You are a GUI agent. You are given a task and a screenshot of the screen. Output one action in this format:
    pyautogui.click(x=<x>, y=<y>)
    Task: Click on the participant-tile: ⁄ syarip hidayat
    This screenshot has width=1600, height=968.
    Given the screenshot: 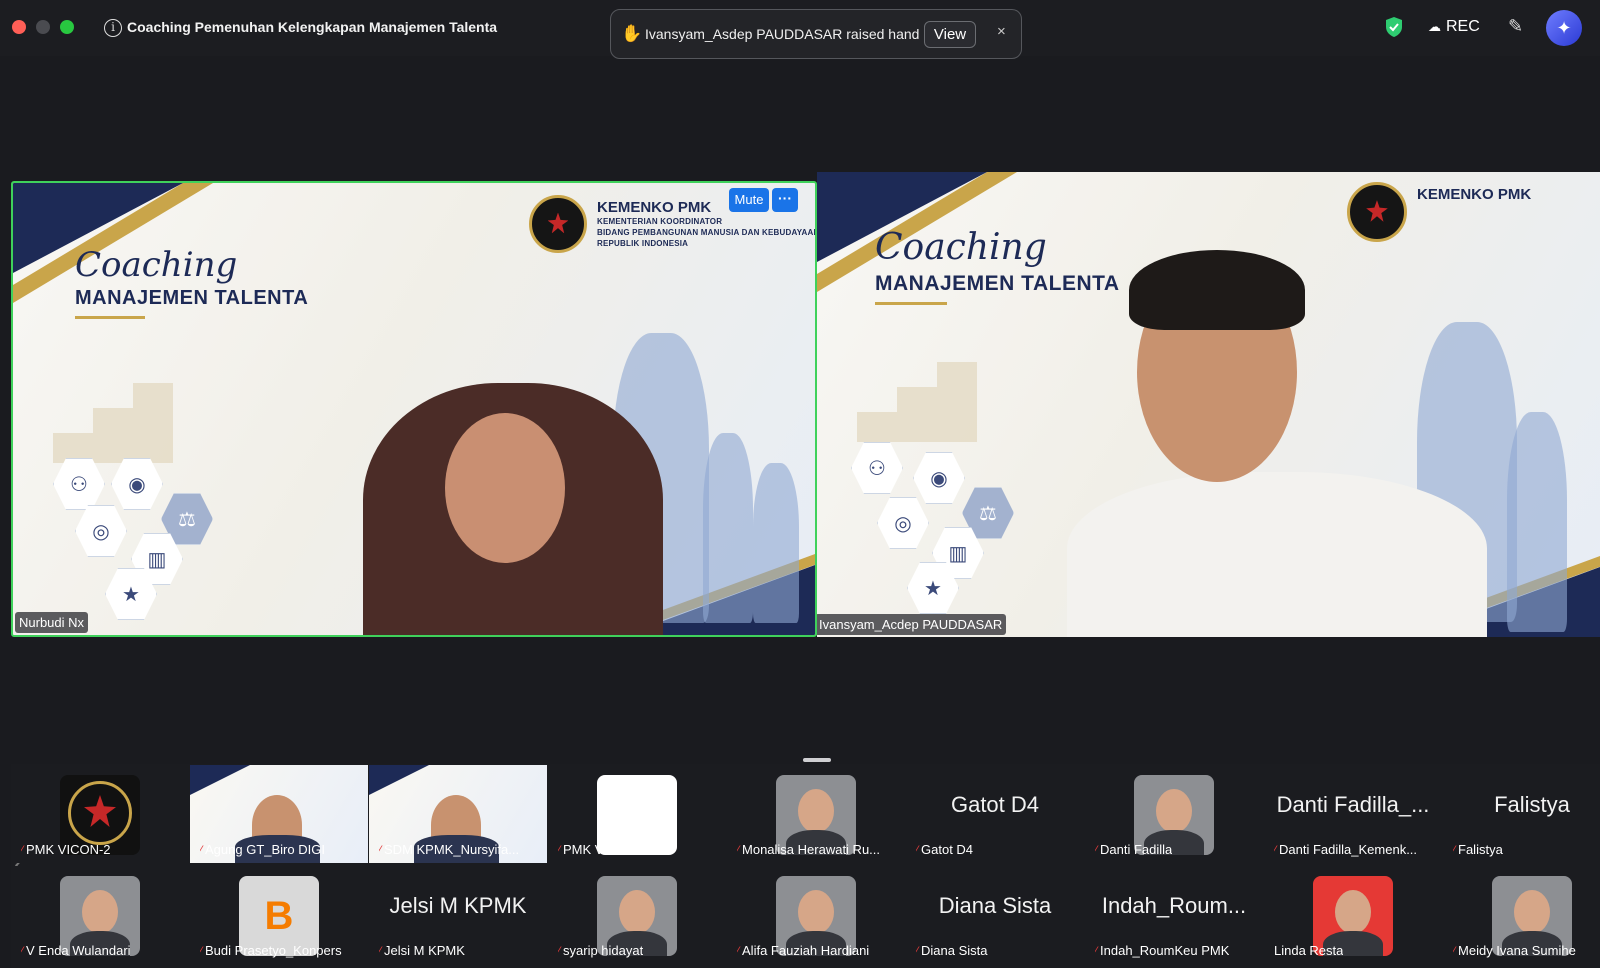 What is the action you would take?
    pyautogui.click(x=637, y=915)
    